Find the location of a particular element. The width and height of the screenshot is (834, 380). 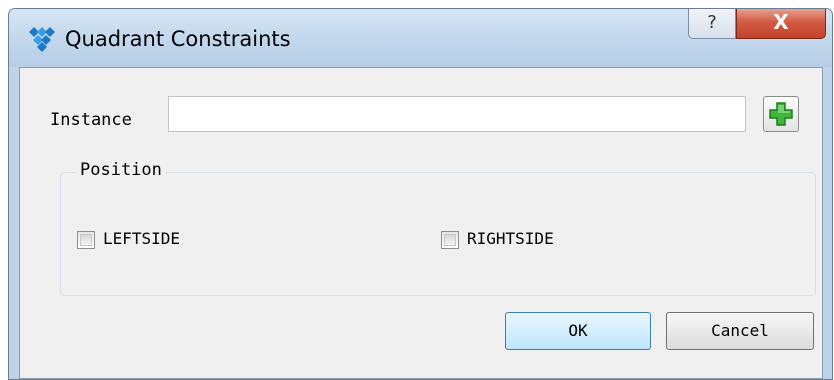

instance-label: Instance is located at coordinates (91, 120).